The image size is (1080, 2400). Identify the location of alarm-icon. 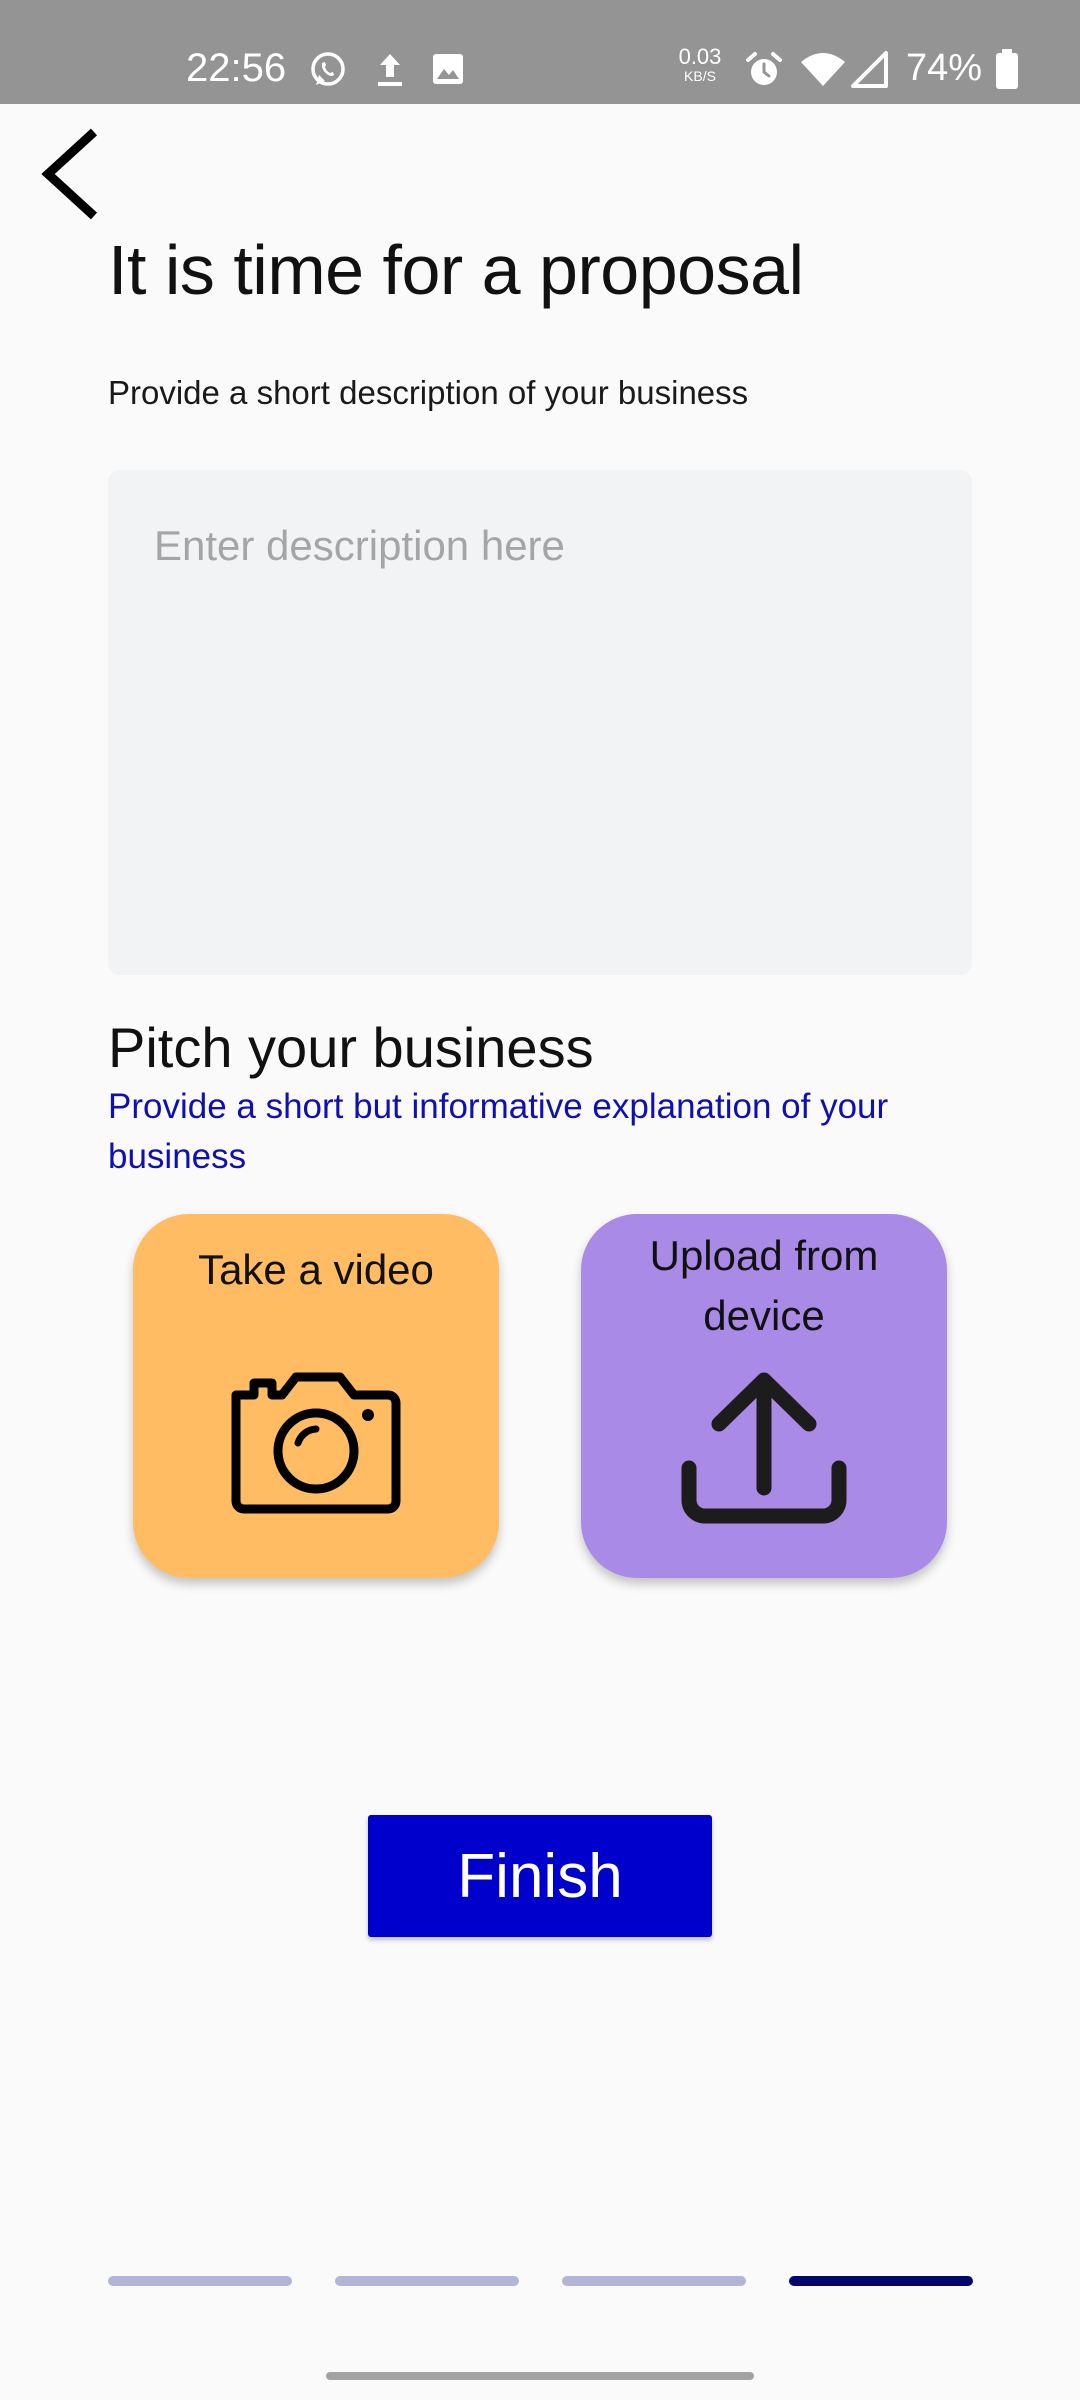
(764, 68).